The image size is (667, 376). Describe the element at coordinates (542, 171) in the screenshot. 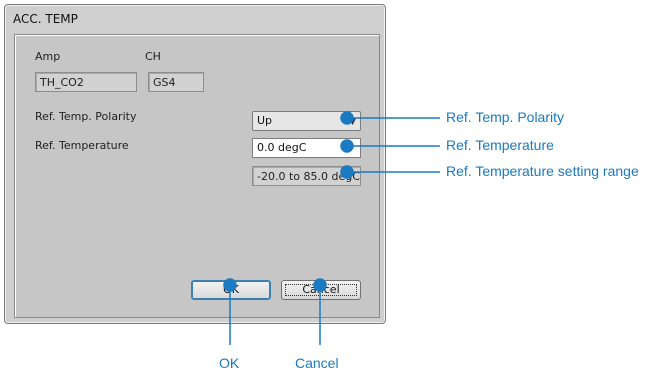

I see `callout-range: Ref. Temperature setting range` at that location.